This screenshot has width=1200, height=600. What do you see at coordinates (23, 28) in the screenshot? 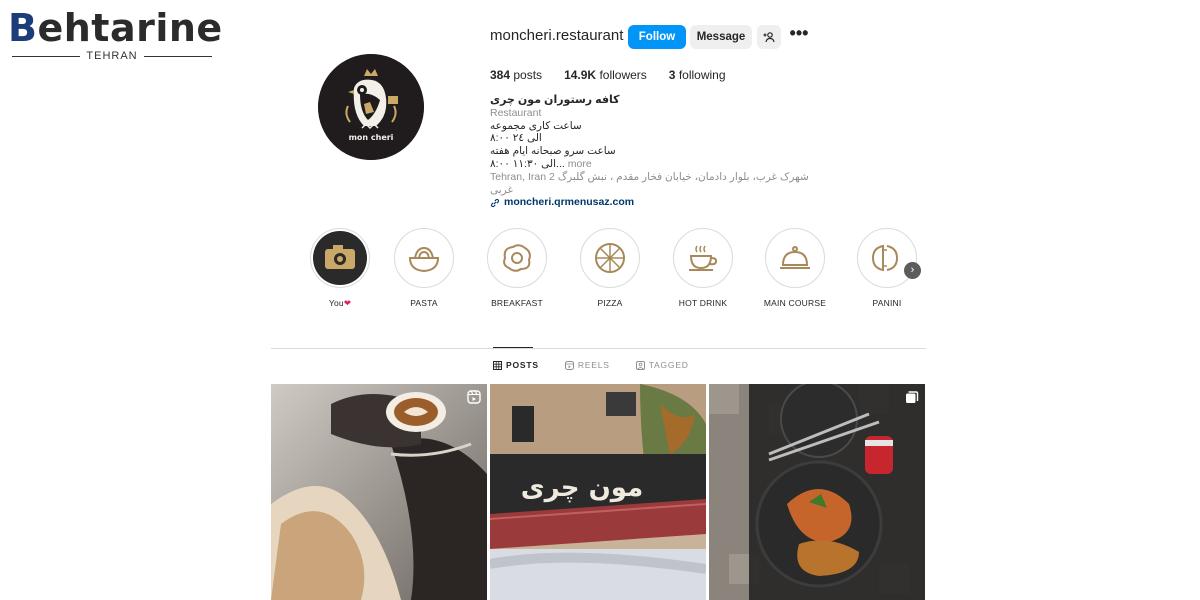
I see `watermark-initial: B` at bounding box center [23, 28].